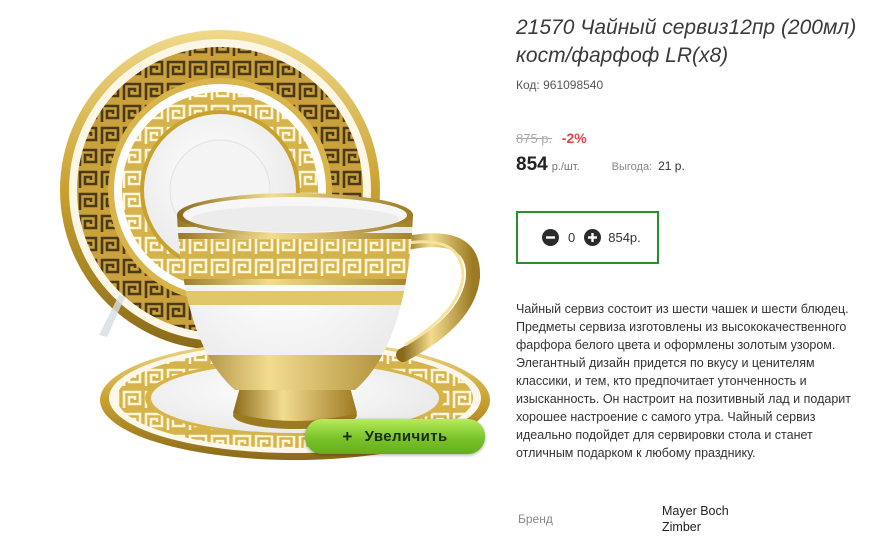 Image resolution: width=879 pixels, height=554 pixels. What do you see at coordinates (532, 164) in the screenshot?
I see `current-price: 854` at bounding box center [532, 164].